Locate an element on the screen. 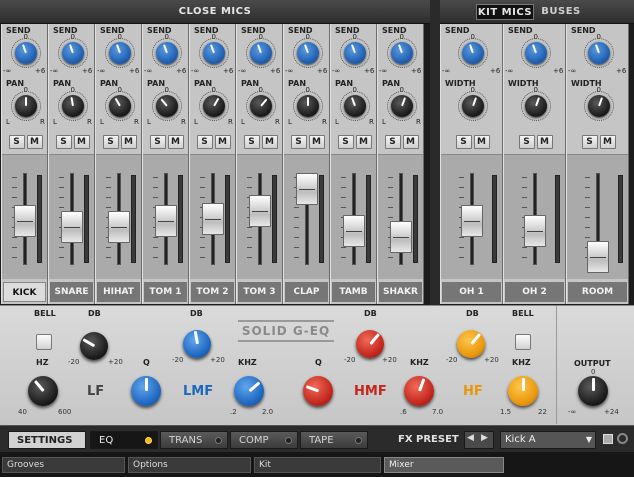 The height and width of the screenshot is (477, 634). channel-name: CLAP is located at coordinates (306, 292).